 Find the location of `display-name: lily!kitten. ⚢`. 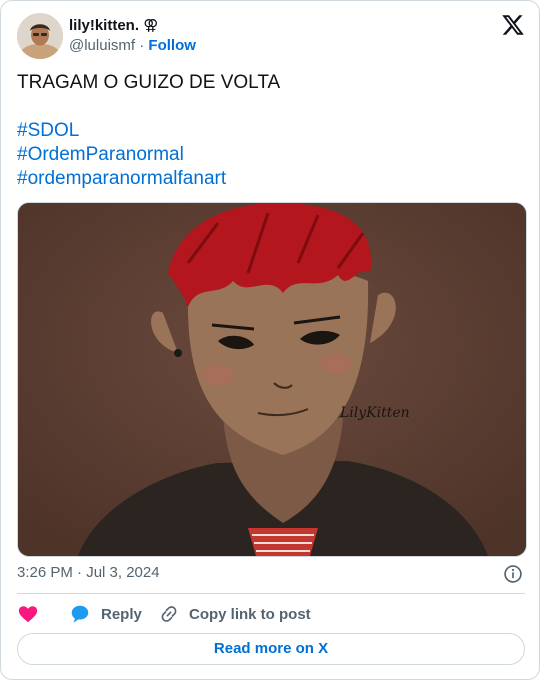

display-name: lily!kitten. ⚢ is located at coordinates (132, 26).